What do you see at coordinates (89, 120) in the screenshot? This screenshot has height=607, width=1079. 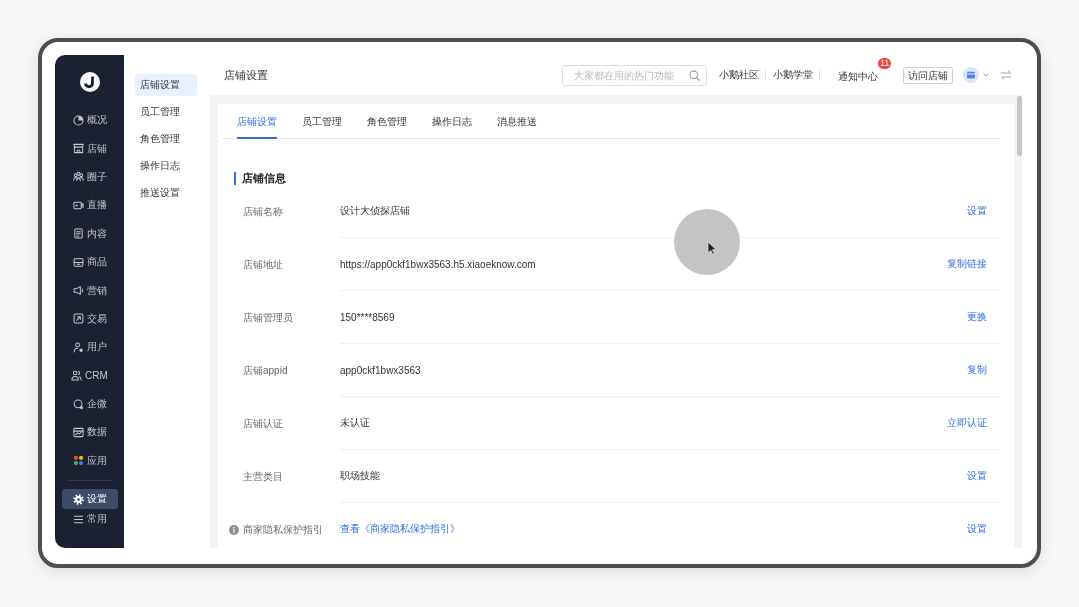 I see `sidebar-item: 概况` at bounding box center [89, 120].